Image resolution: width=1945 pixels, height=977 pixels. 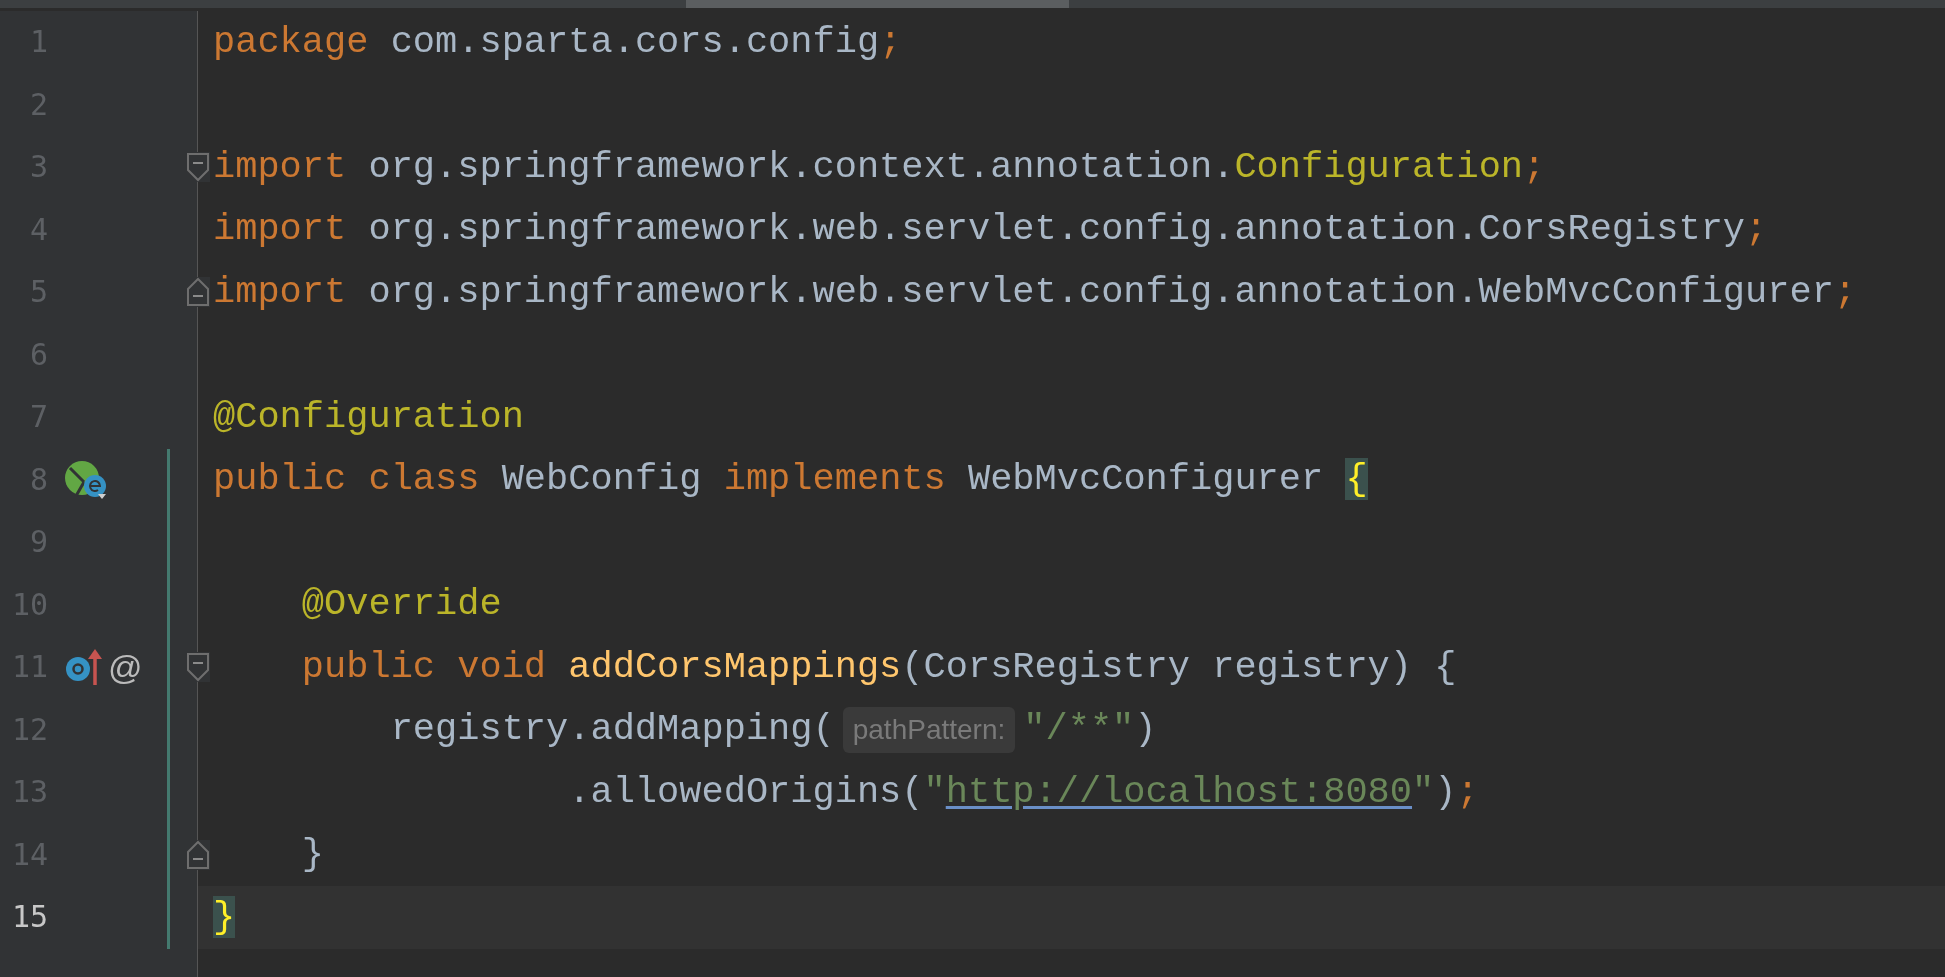 What do you see at coordinates (877, 4) in the screenshot?
I see `scrollbar-thumb` at bounding box center [877, 4].